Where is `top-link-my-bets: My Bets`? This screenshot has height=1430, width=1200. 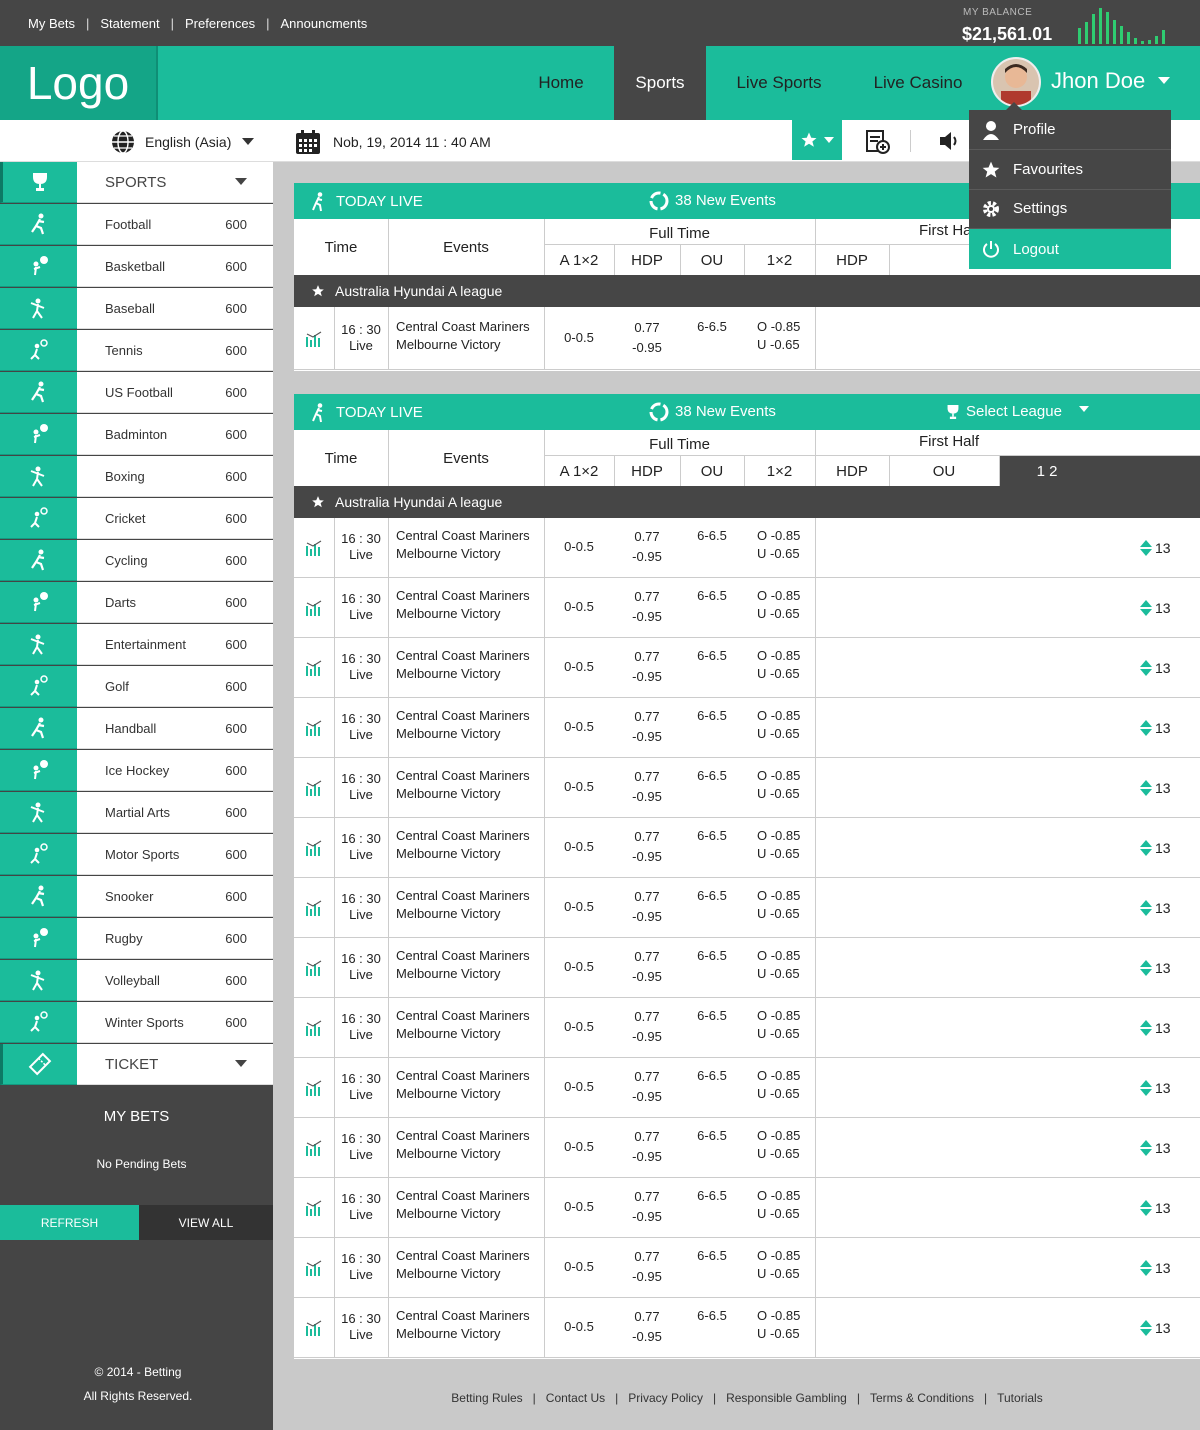
top-link-my-bets: My Bets is located at coordinates (51, 23).